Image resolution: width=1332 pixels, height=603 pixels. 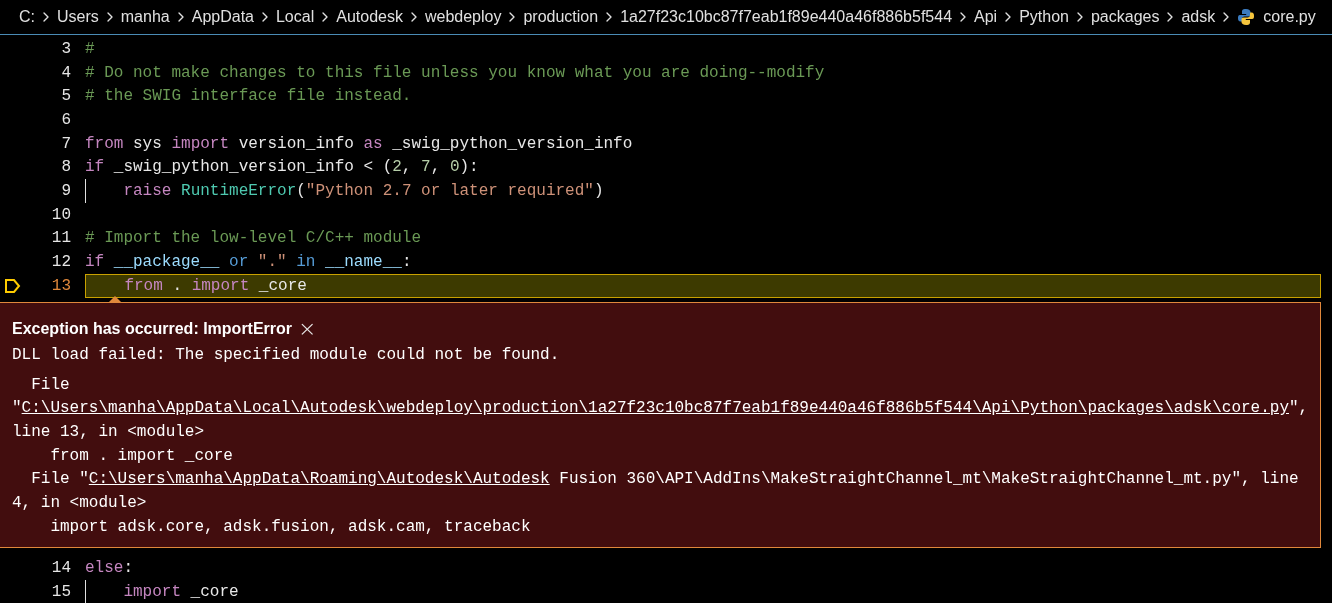 What do you see at coordinates (141, 456) in the screenshot?
I see `traceback-line: from . import _core` at bounding box center [141, 456].